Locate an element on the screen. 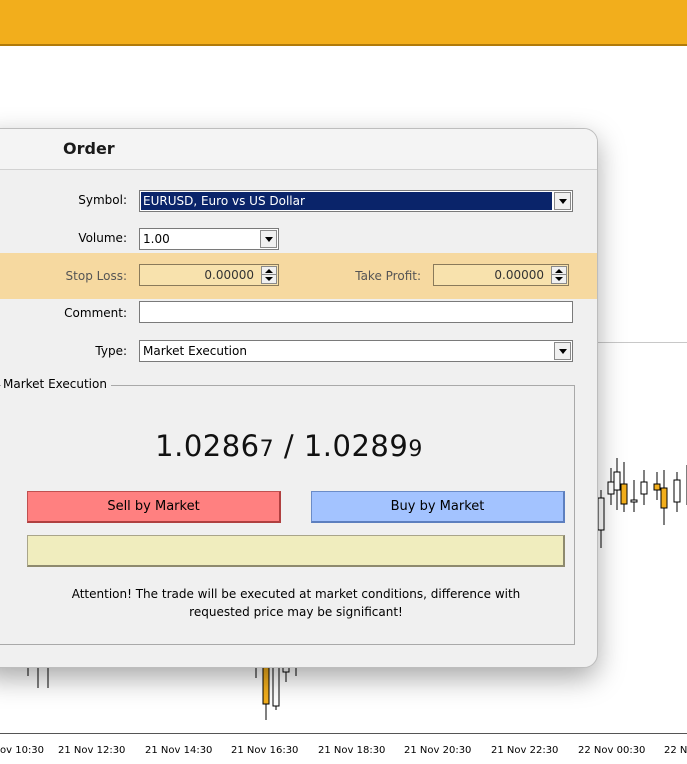  type-value: Market Execution is located at coordinates (195, 351).